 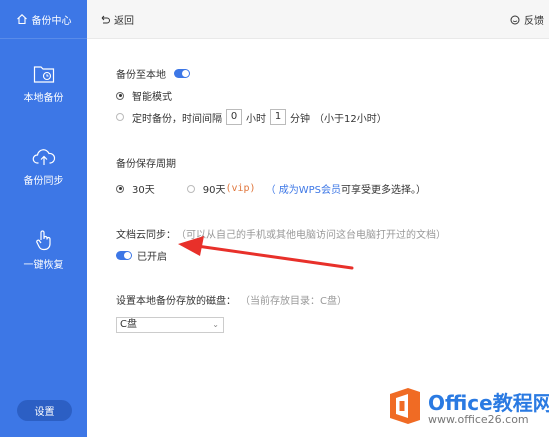 What do you see at coordinates (405, 406) in the screenshot?
I see `office-logo-icon` at bounding box center [405, 406].